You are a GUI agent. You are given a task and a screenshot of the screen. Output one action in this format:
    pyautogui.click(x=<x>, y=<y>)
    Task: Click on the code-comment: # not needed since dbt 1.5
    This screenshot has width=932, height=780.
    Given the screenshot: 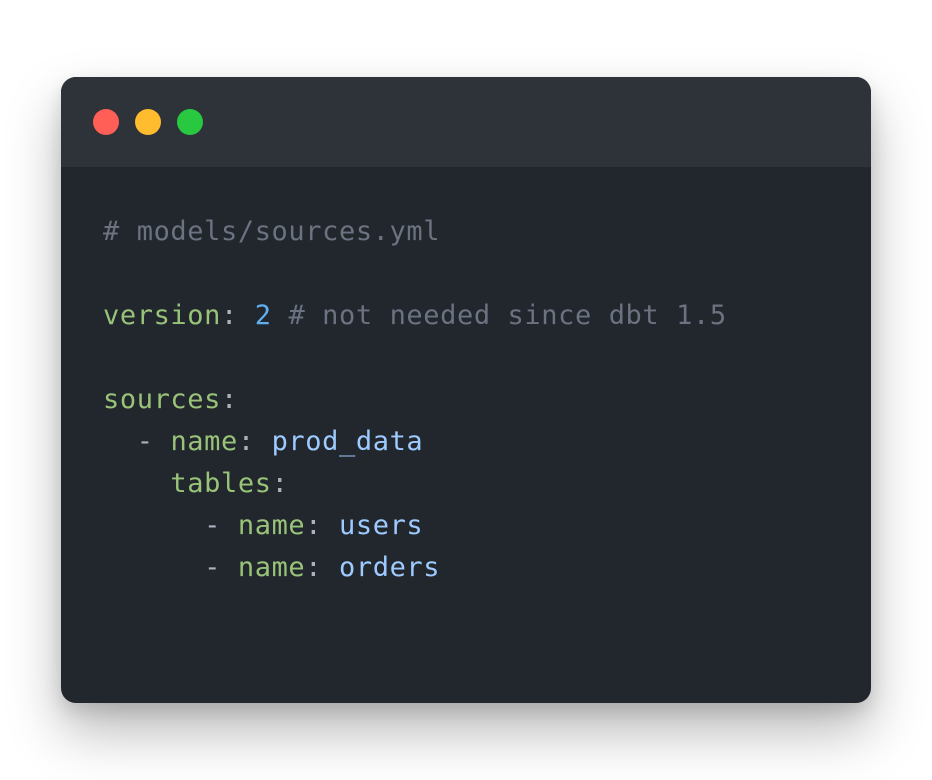 What is the action you would take?
    pyautogui.click(x=507, y=315)
    